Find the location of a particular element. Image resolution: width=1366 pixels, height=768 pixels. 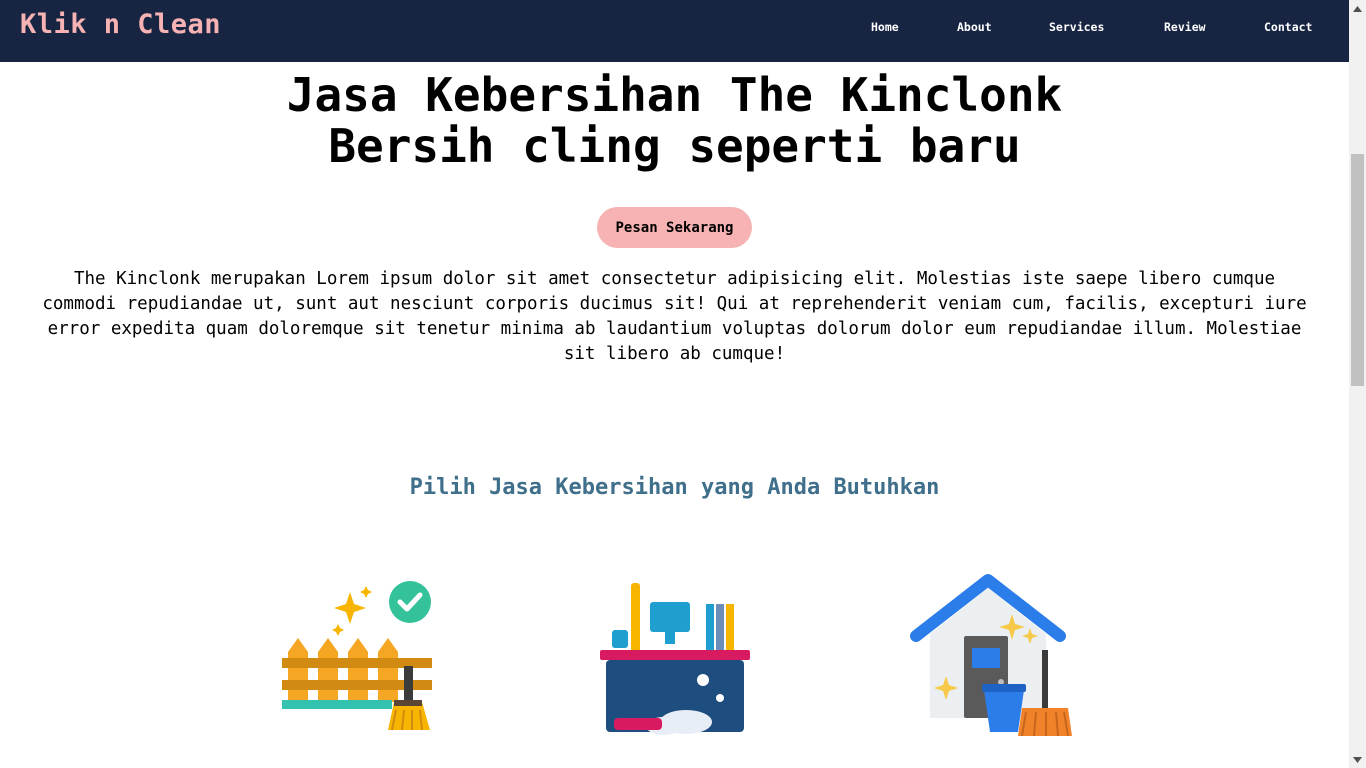

hero-title-line-2: Bersih cling seperti baru is located at coordinates (674, 146).